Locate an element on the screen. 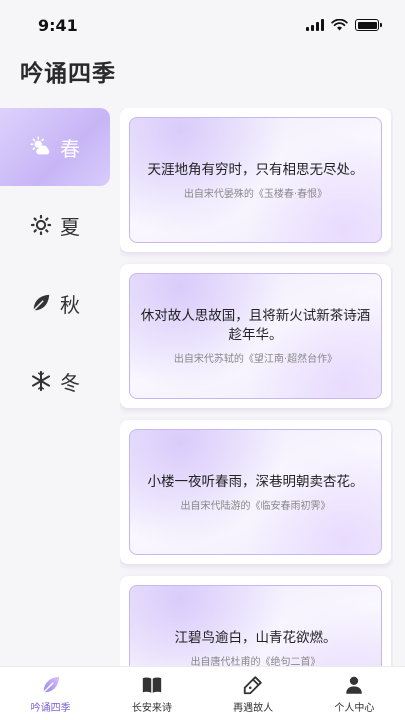 This screenshot has width=405, height=720. status-time: 9:41 is located at coordinates (58, 25).